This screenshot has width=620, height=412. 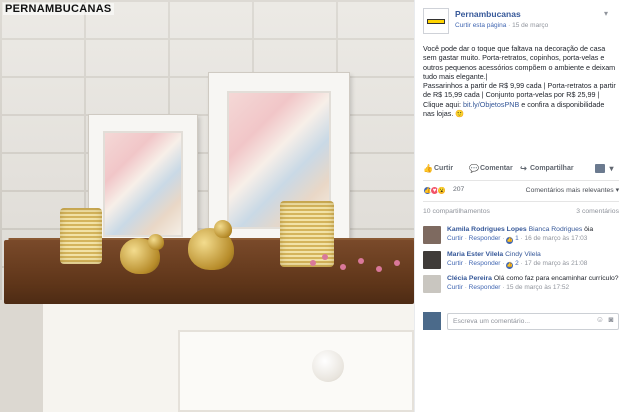 What do you see at coordinates (556, 229) in the screenshot?
I see `tagged-user: Bianca Rodrigues` at bounding box center [556, 229].